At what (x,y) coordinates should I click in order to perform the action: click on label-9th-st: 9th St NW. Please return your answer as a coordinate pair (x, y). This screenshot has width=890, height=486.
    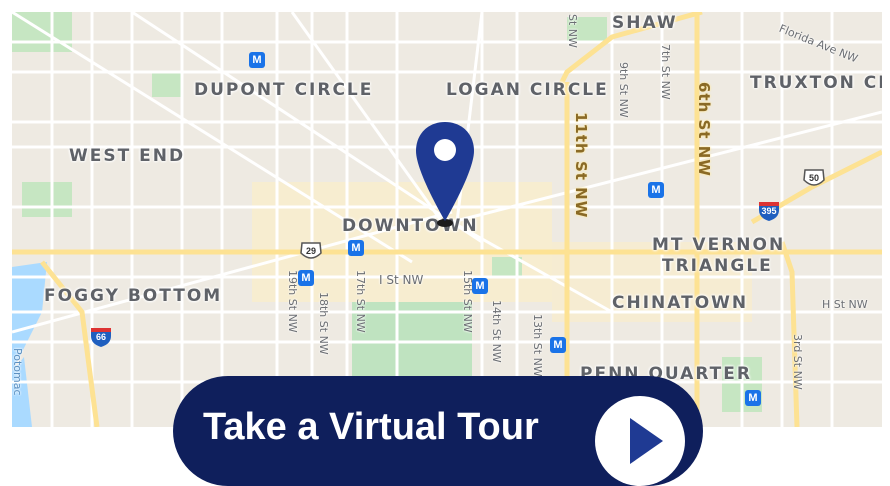
    Looking at the image, I should click on (623, 90).